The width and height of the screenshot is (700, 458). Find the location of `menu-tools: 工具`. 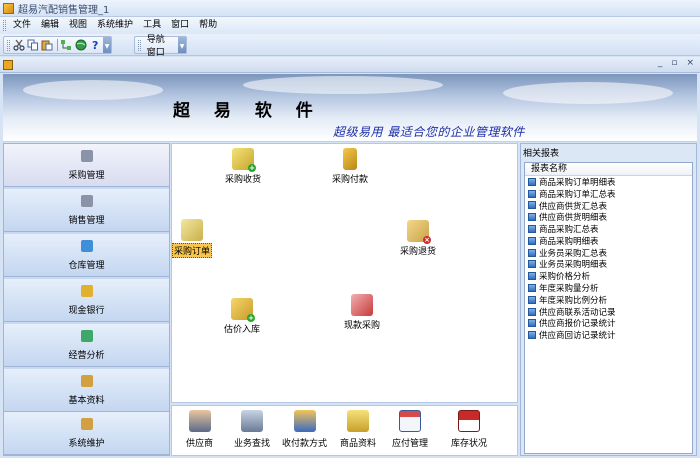

menu-tools: 工具 is located at coordinates (152, 25).